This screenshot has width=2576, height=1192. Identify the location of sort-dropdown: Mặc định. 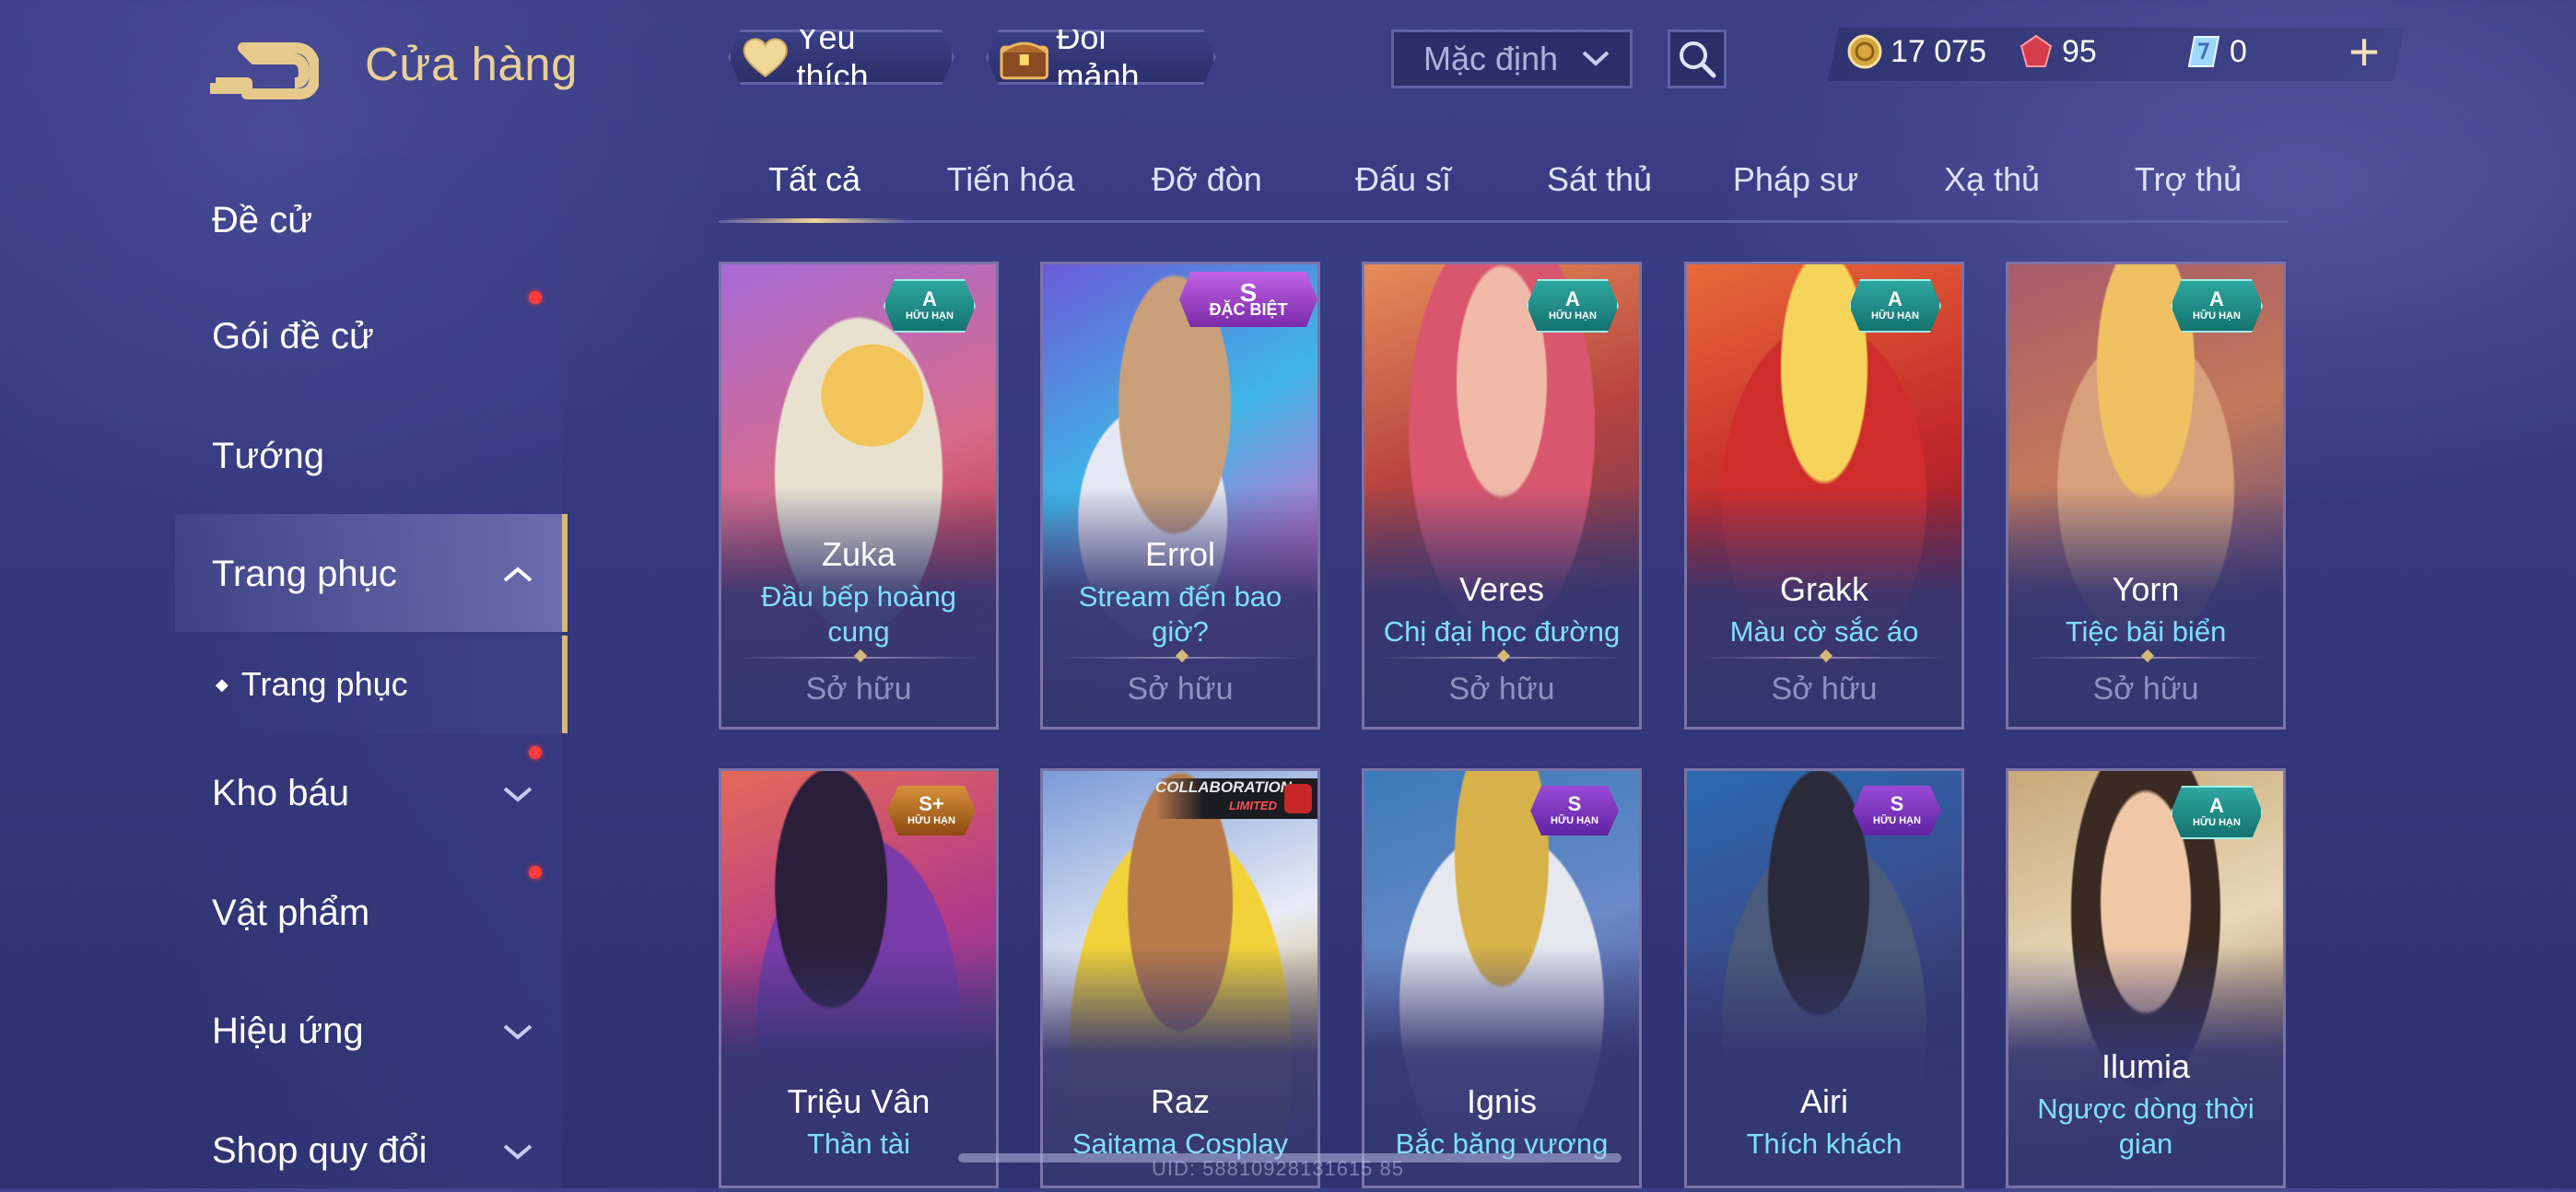
(1512, 58).